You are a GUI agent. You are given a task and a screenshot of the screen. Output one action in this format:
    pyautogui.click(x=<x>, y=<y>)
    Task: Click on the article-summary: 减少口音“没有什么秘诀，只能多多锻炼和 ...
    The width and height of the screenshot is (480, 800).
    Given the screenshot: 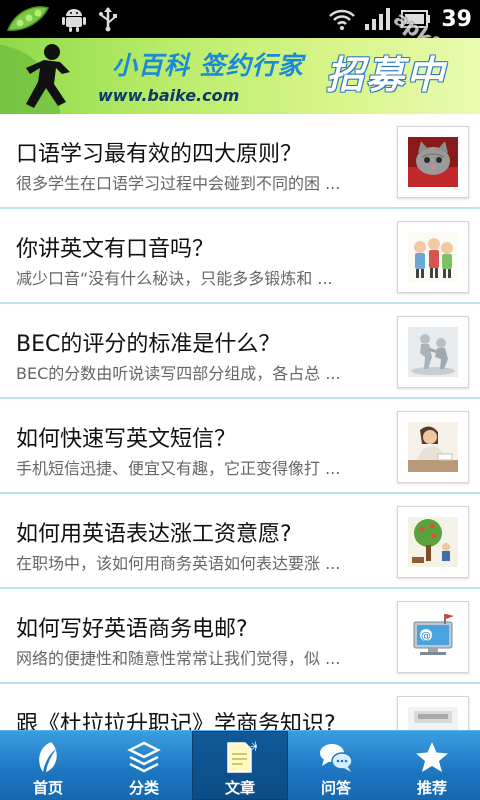 What is the action you would take?
    pyautogui.click(x=174, y=278)
    